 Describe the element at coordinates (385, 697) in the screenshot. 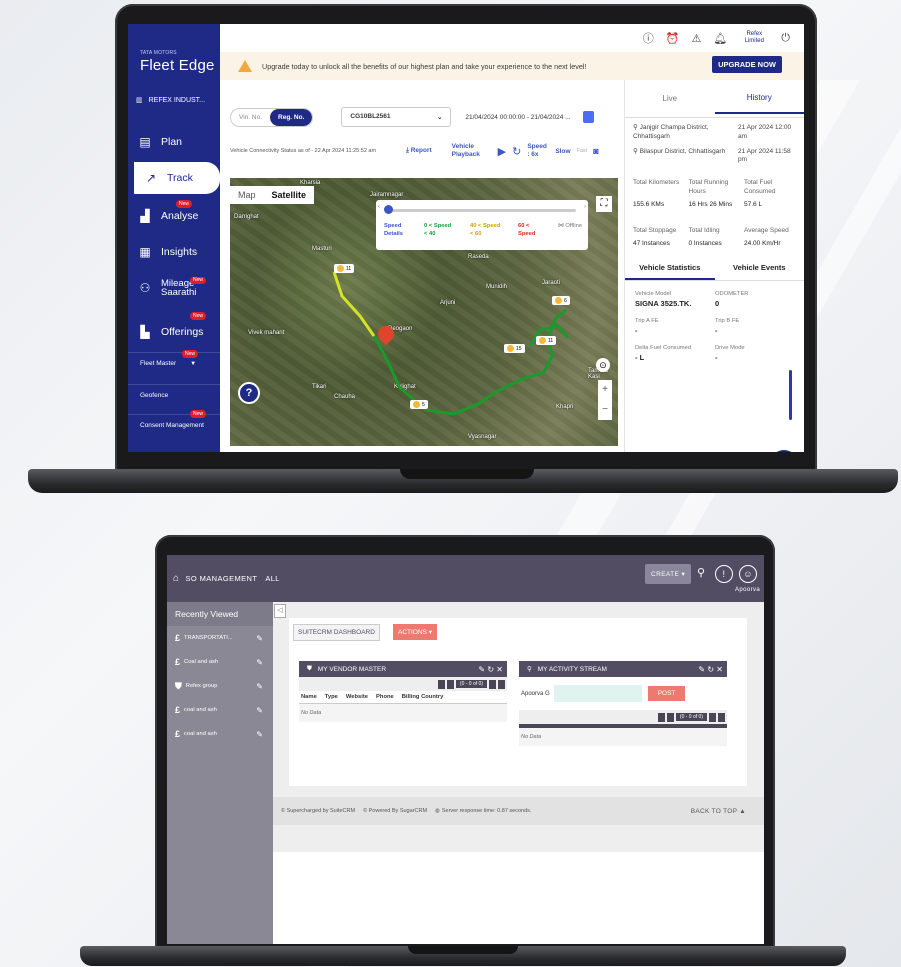

I see `column-header: Phone` at that location.